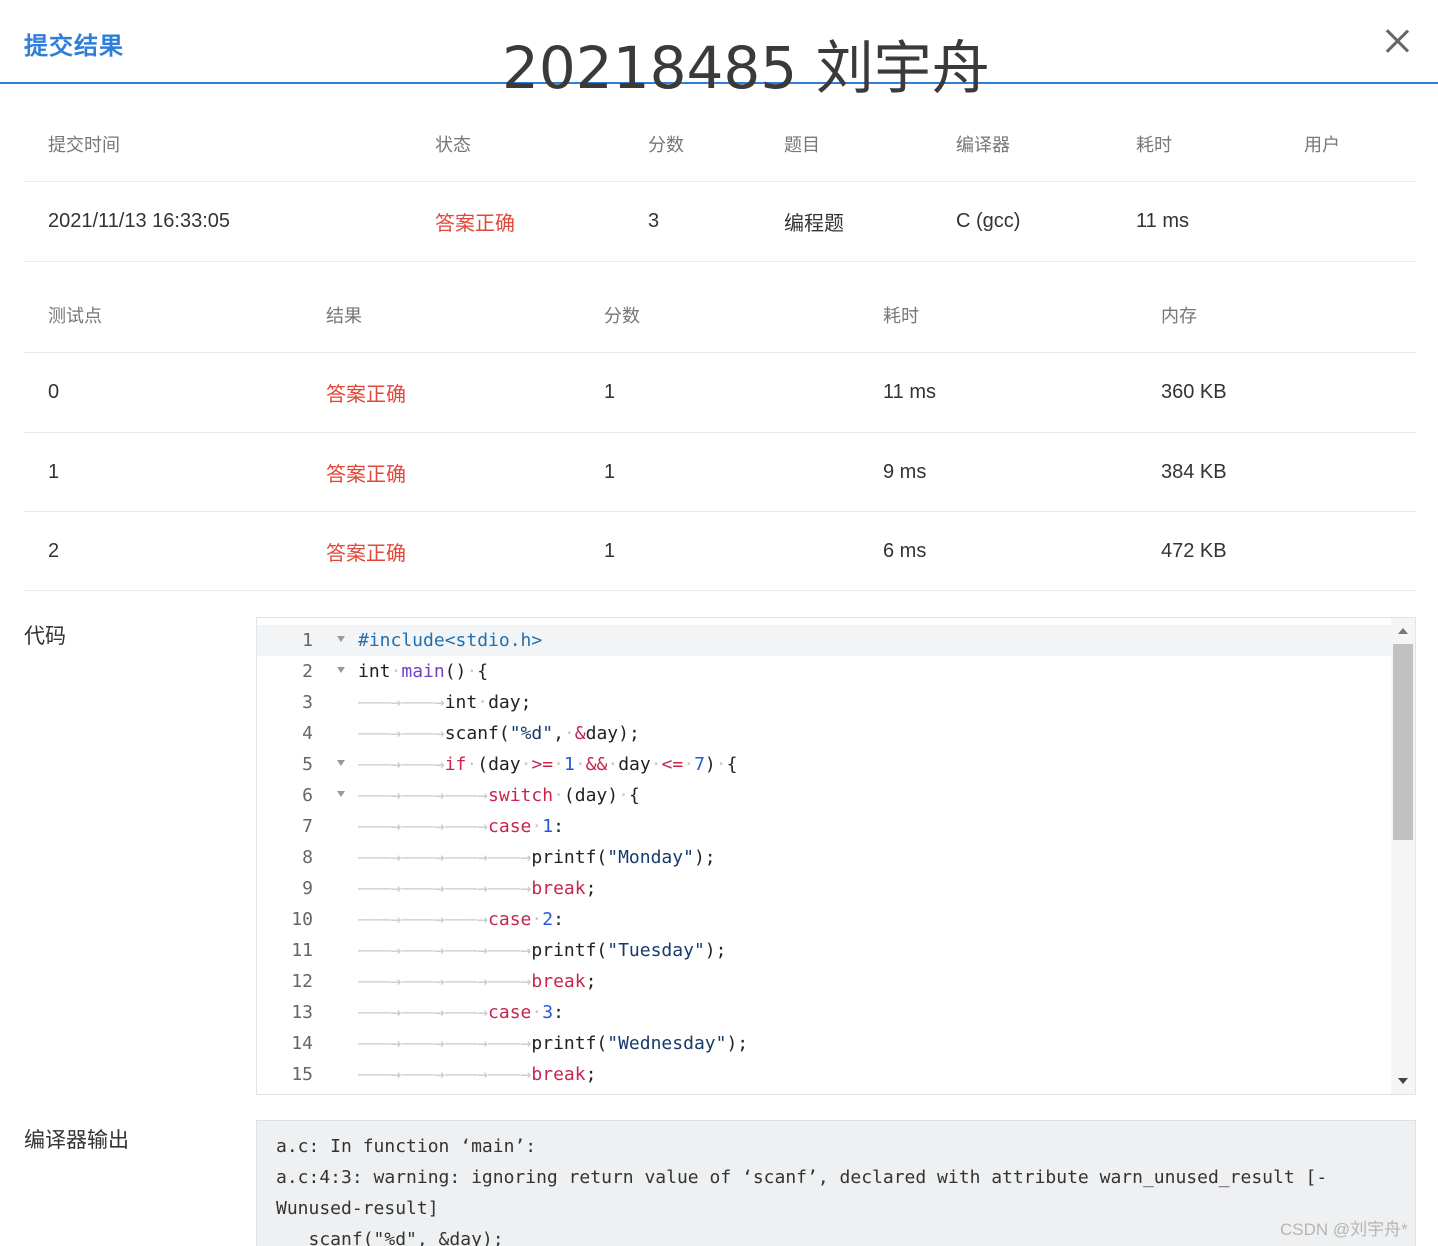 Image resolution: width=1438 pixels, height=1246 pixels. What do you see at coordinates (824, 795) in the screenshot?
I see `code-line: 6 ———→———→———→switch·(day)·{` at bounding box center [824, 795].